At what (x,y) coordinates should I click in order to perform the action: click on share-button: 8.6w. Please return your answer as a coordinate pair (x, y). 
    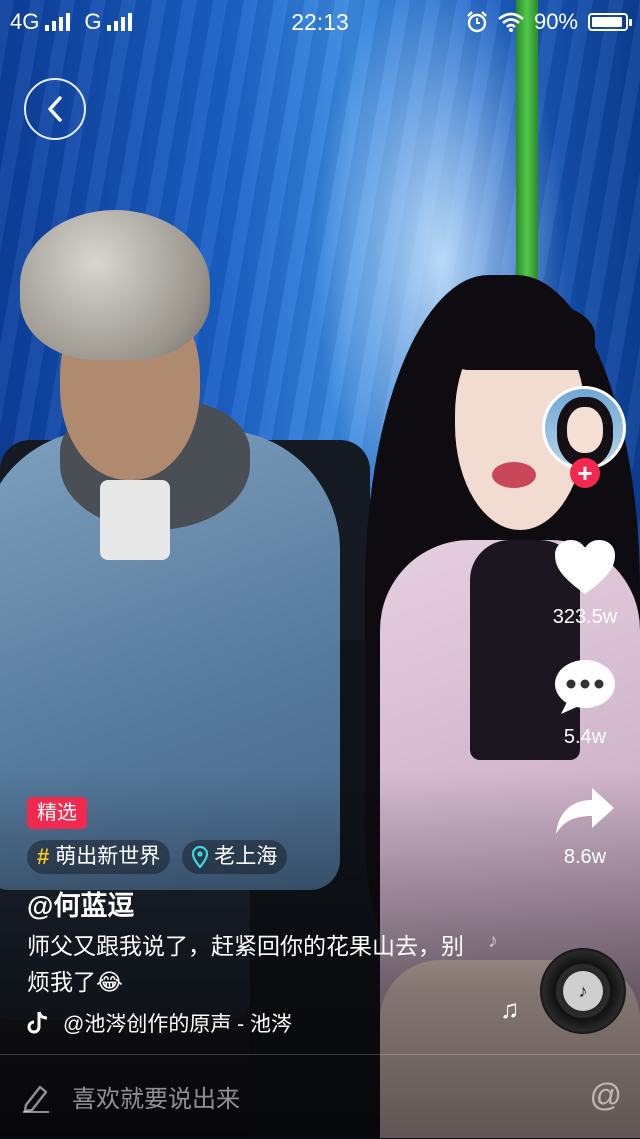
    Looking at the image, I should click on (585, 827).